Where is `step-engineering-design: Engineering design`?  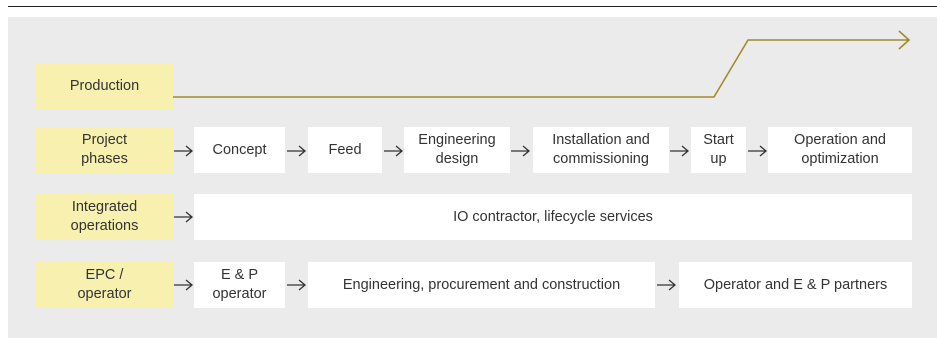 step-engineering-design: Engineering design is located at coordinates (457, 150).